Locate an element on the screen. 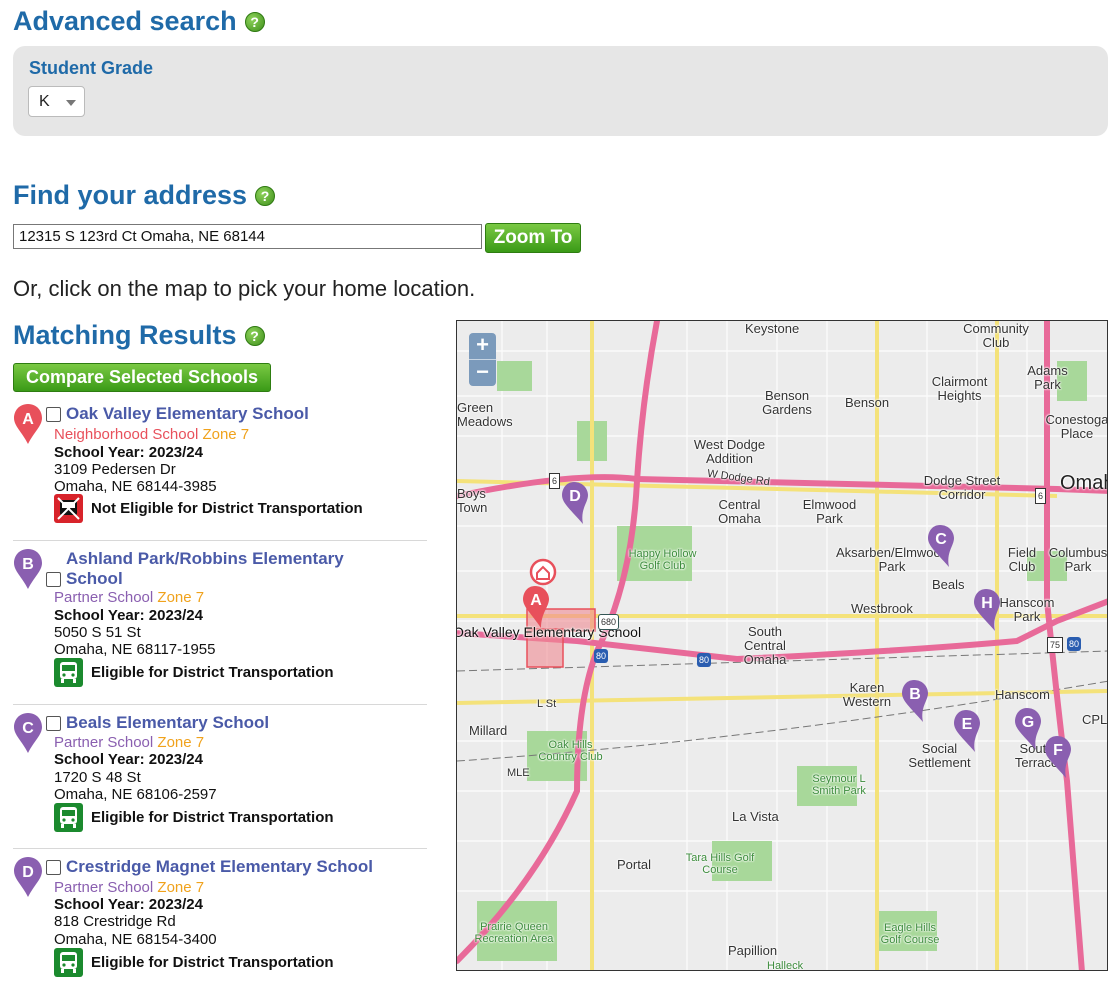 The width and height of the screenshot is (1120, 991). map-label: L St is located at coordinates (547, 704).